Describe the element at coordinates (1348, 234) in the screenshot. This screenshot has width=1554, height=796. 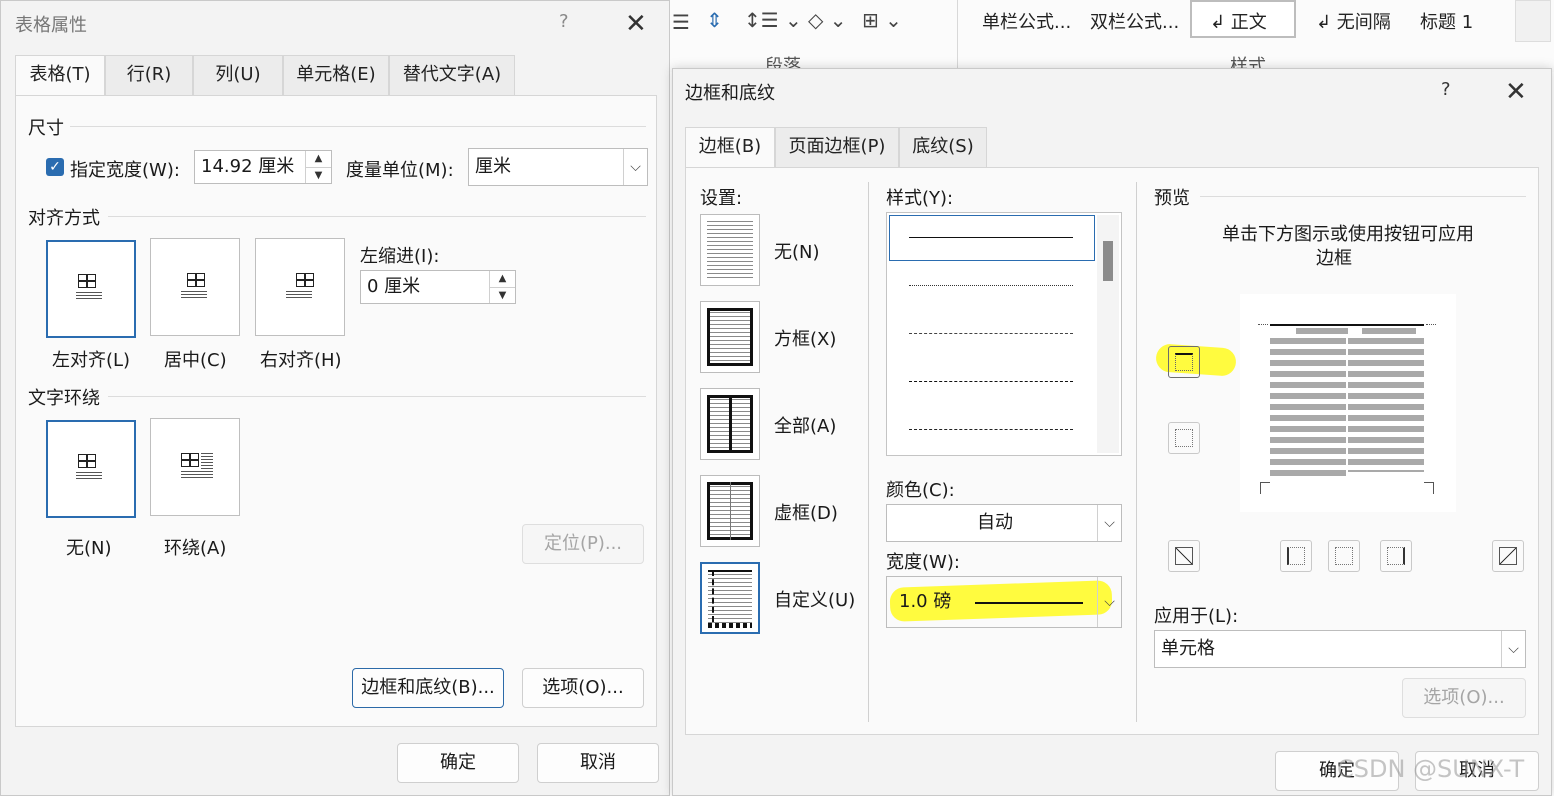
I see `preview-hint-line-1: 单击下方图示或使用按钮可应用` at that location.